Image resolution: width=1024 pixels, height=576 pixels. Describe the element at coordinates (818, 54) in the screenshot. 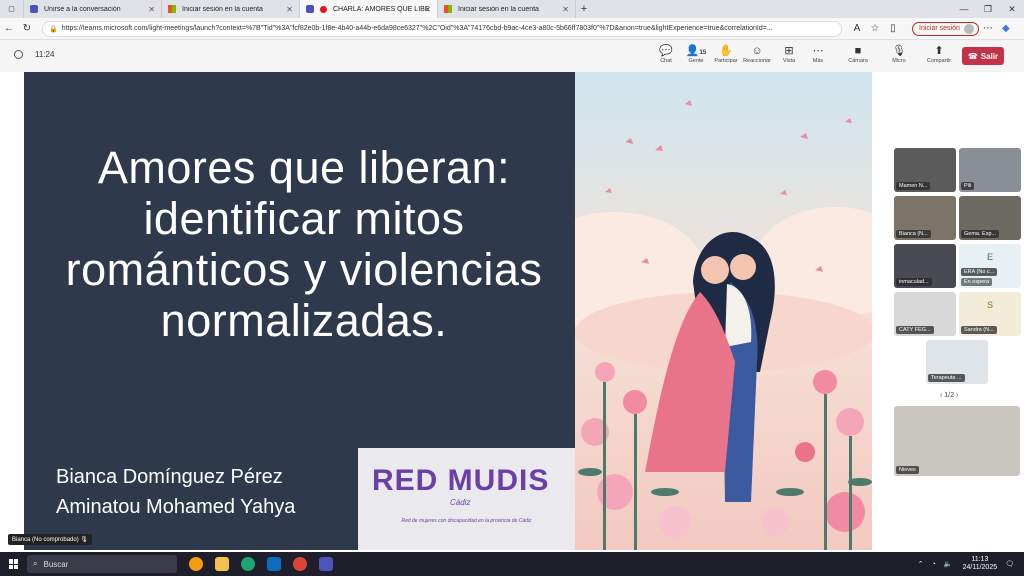

I see `more-actions-button: ⋯ Más` at that location.